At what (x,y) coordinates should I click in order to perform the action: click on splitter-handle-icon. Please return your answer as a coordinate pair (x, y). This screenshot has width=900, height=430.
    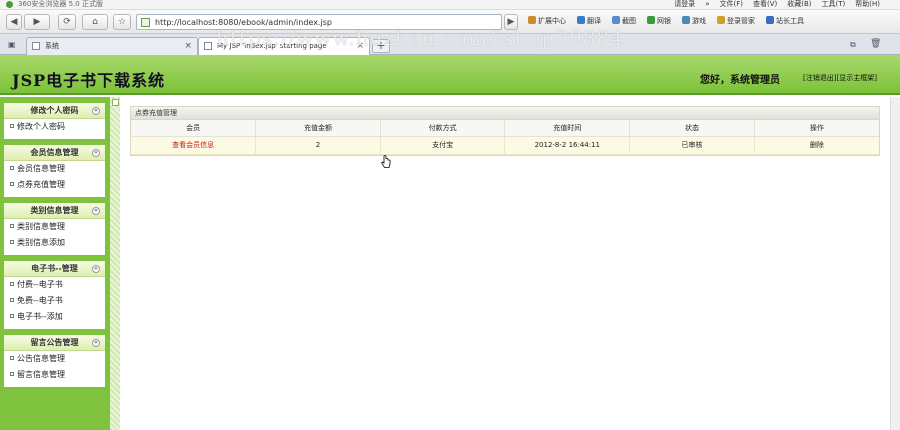
    Looking at the image, I should click on (115, 102).